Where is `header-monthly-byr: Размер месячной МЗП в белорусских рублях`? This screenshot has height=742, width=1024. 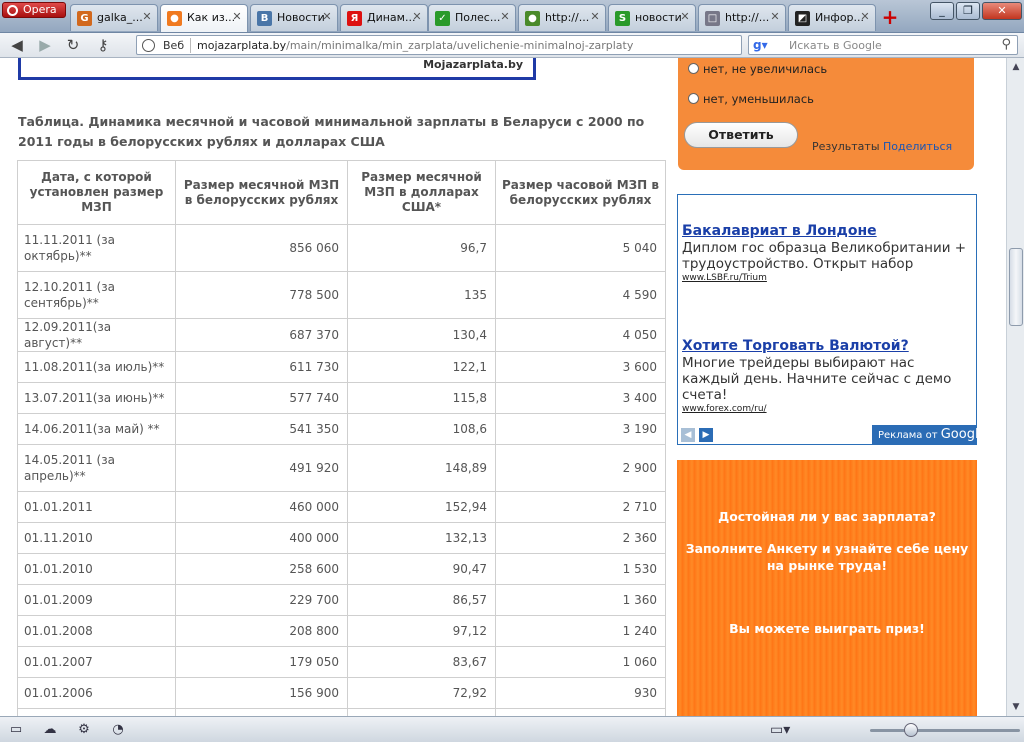
header-monthly-byr: Размер месячной МЗП в белорусских рублях is located at coordinates (261, 192).